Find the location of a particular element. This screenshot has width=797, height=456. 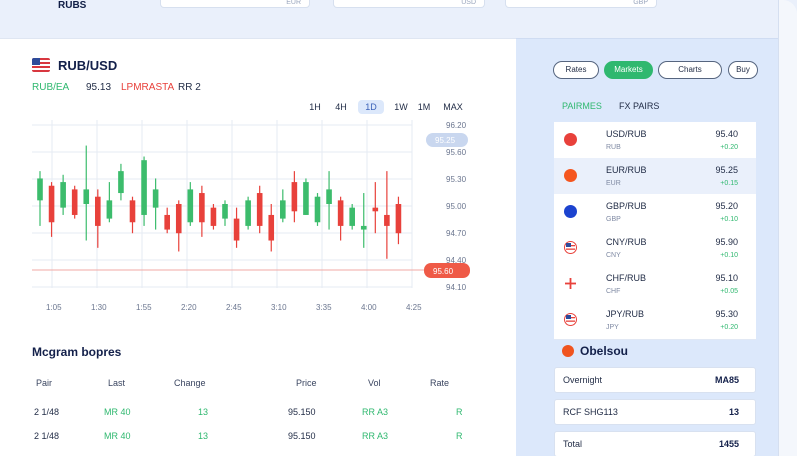

current-price-label: 95.60 is located at coordinates (443, 271).